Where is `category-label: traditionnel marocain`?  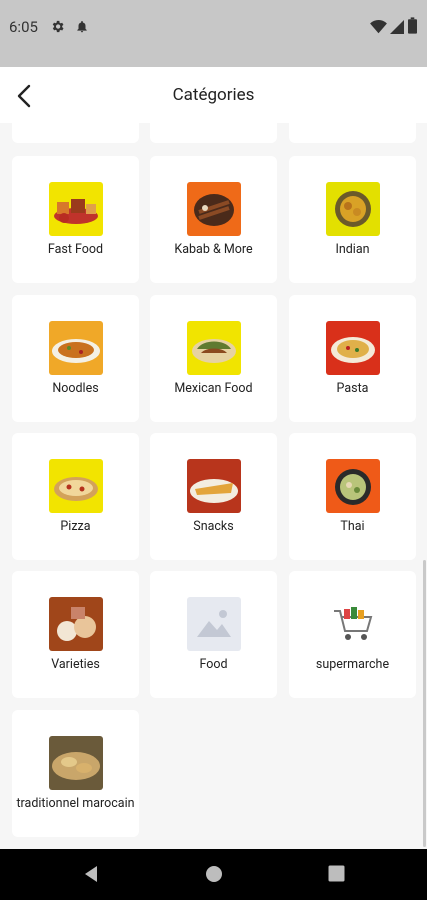 category-label: traditionnel marocain is located at coordinates (75, 803).